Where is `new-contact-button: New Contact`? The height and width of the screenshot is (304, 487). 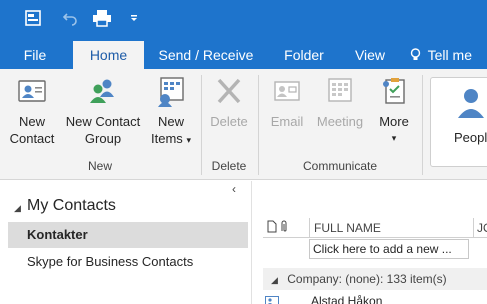 new-contact-button: New Contact is located at coordinates (32, 111).